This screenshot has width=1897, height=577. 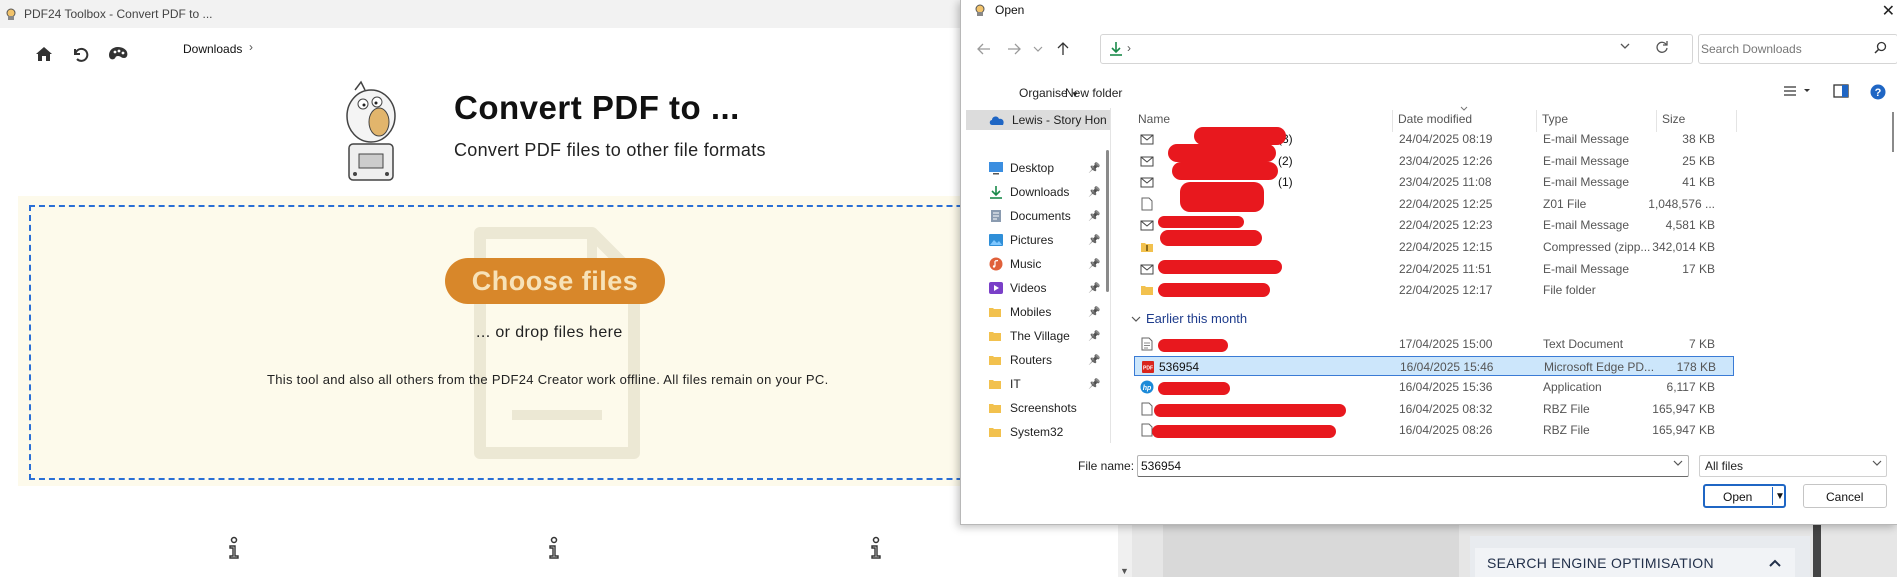 What do you see at coordinates (1107, 221) in the screenshot?
I see `nav-scrollbar` at bounding box center [1107, 221].